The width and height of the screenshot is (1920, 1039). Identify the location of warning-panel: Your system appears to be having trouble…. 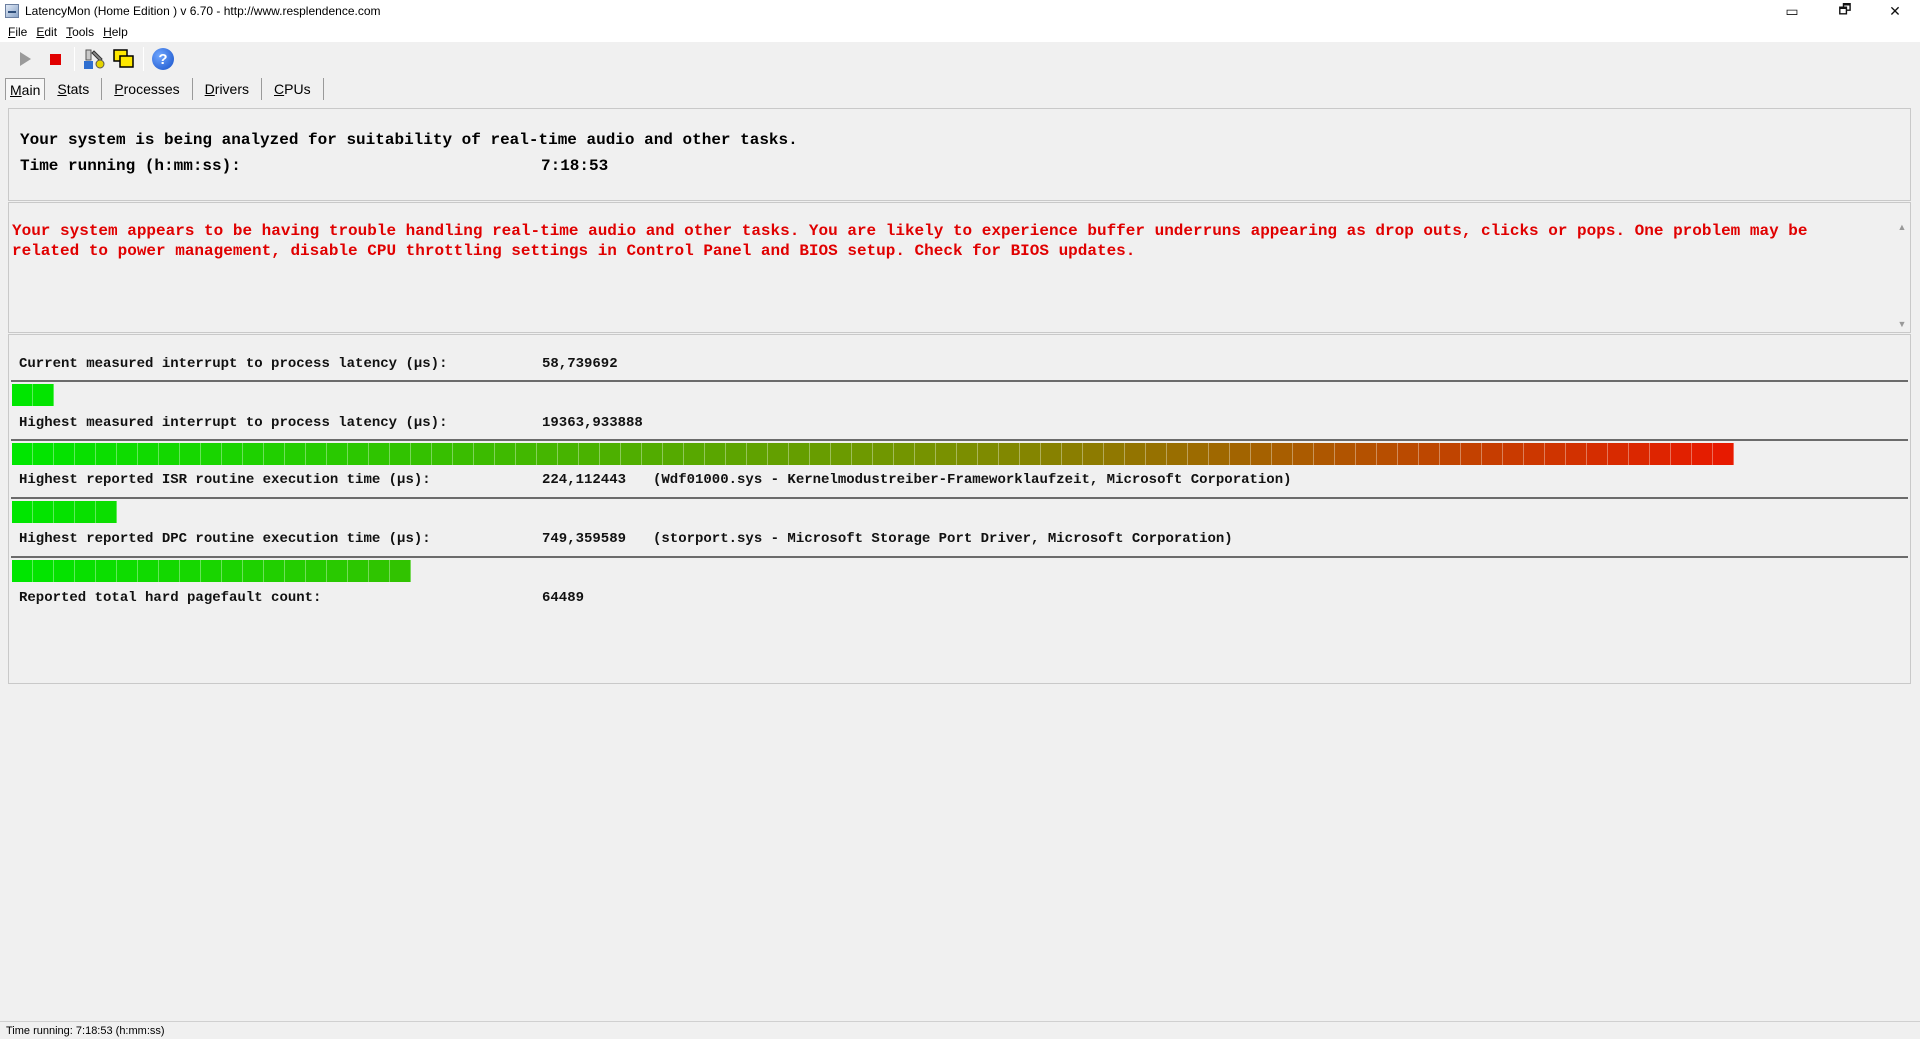
(959, 267).